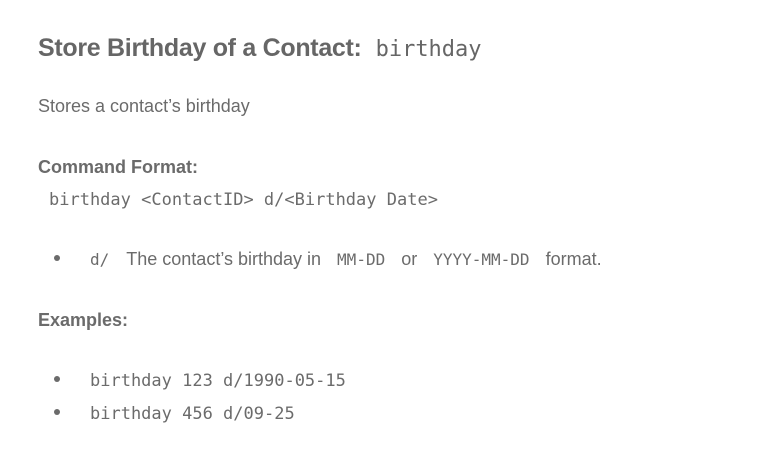  Describe the element at coordinates (218, 381) in the screenshot. I see `example-code: birthday 123 d/1990-05-15` at that location.